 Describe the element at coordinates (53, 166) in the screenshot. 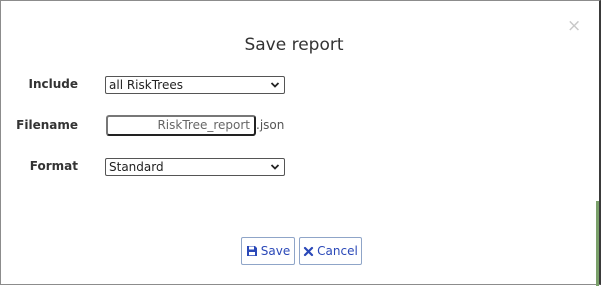

I see `format-label: Format` at that location.